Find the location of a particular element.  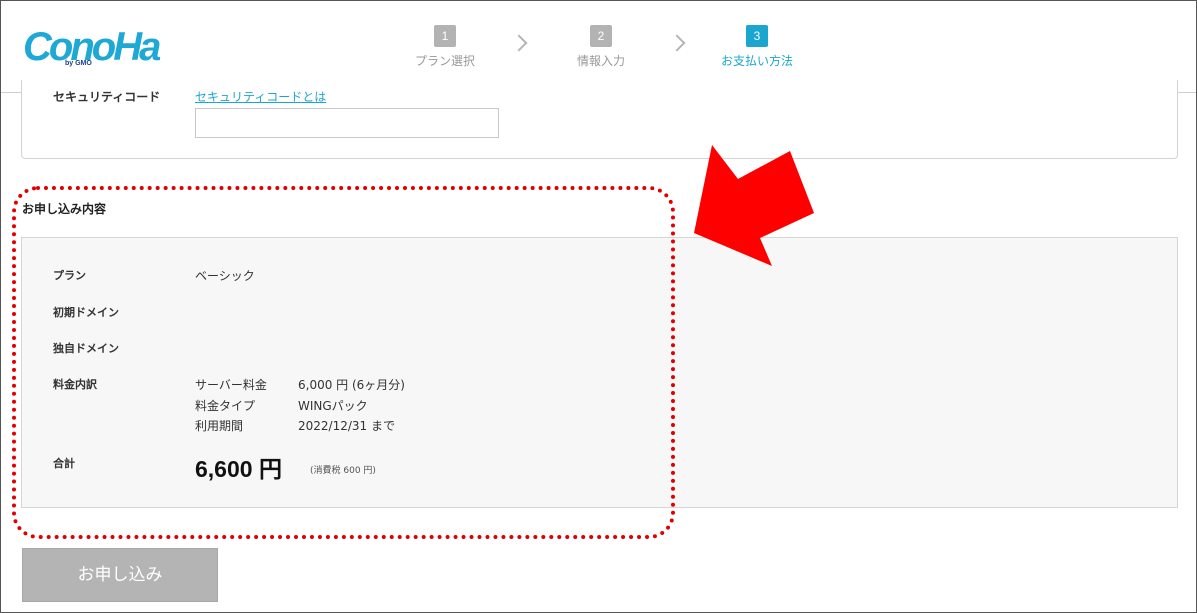

step-2: 2 情報入力 is located at coordinates (601, 47).